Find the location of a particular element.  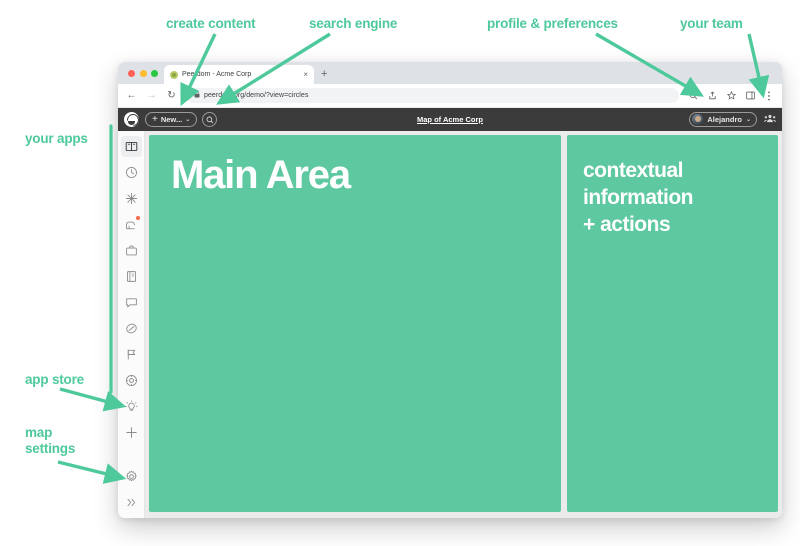

sidebar-expand-button is located at coordinates (131, 502).